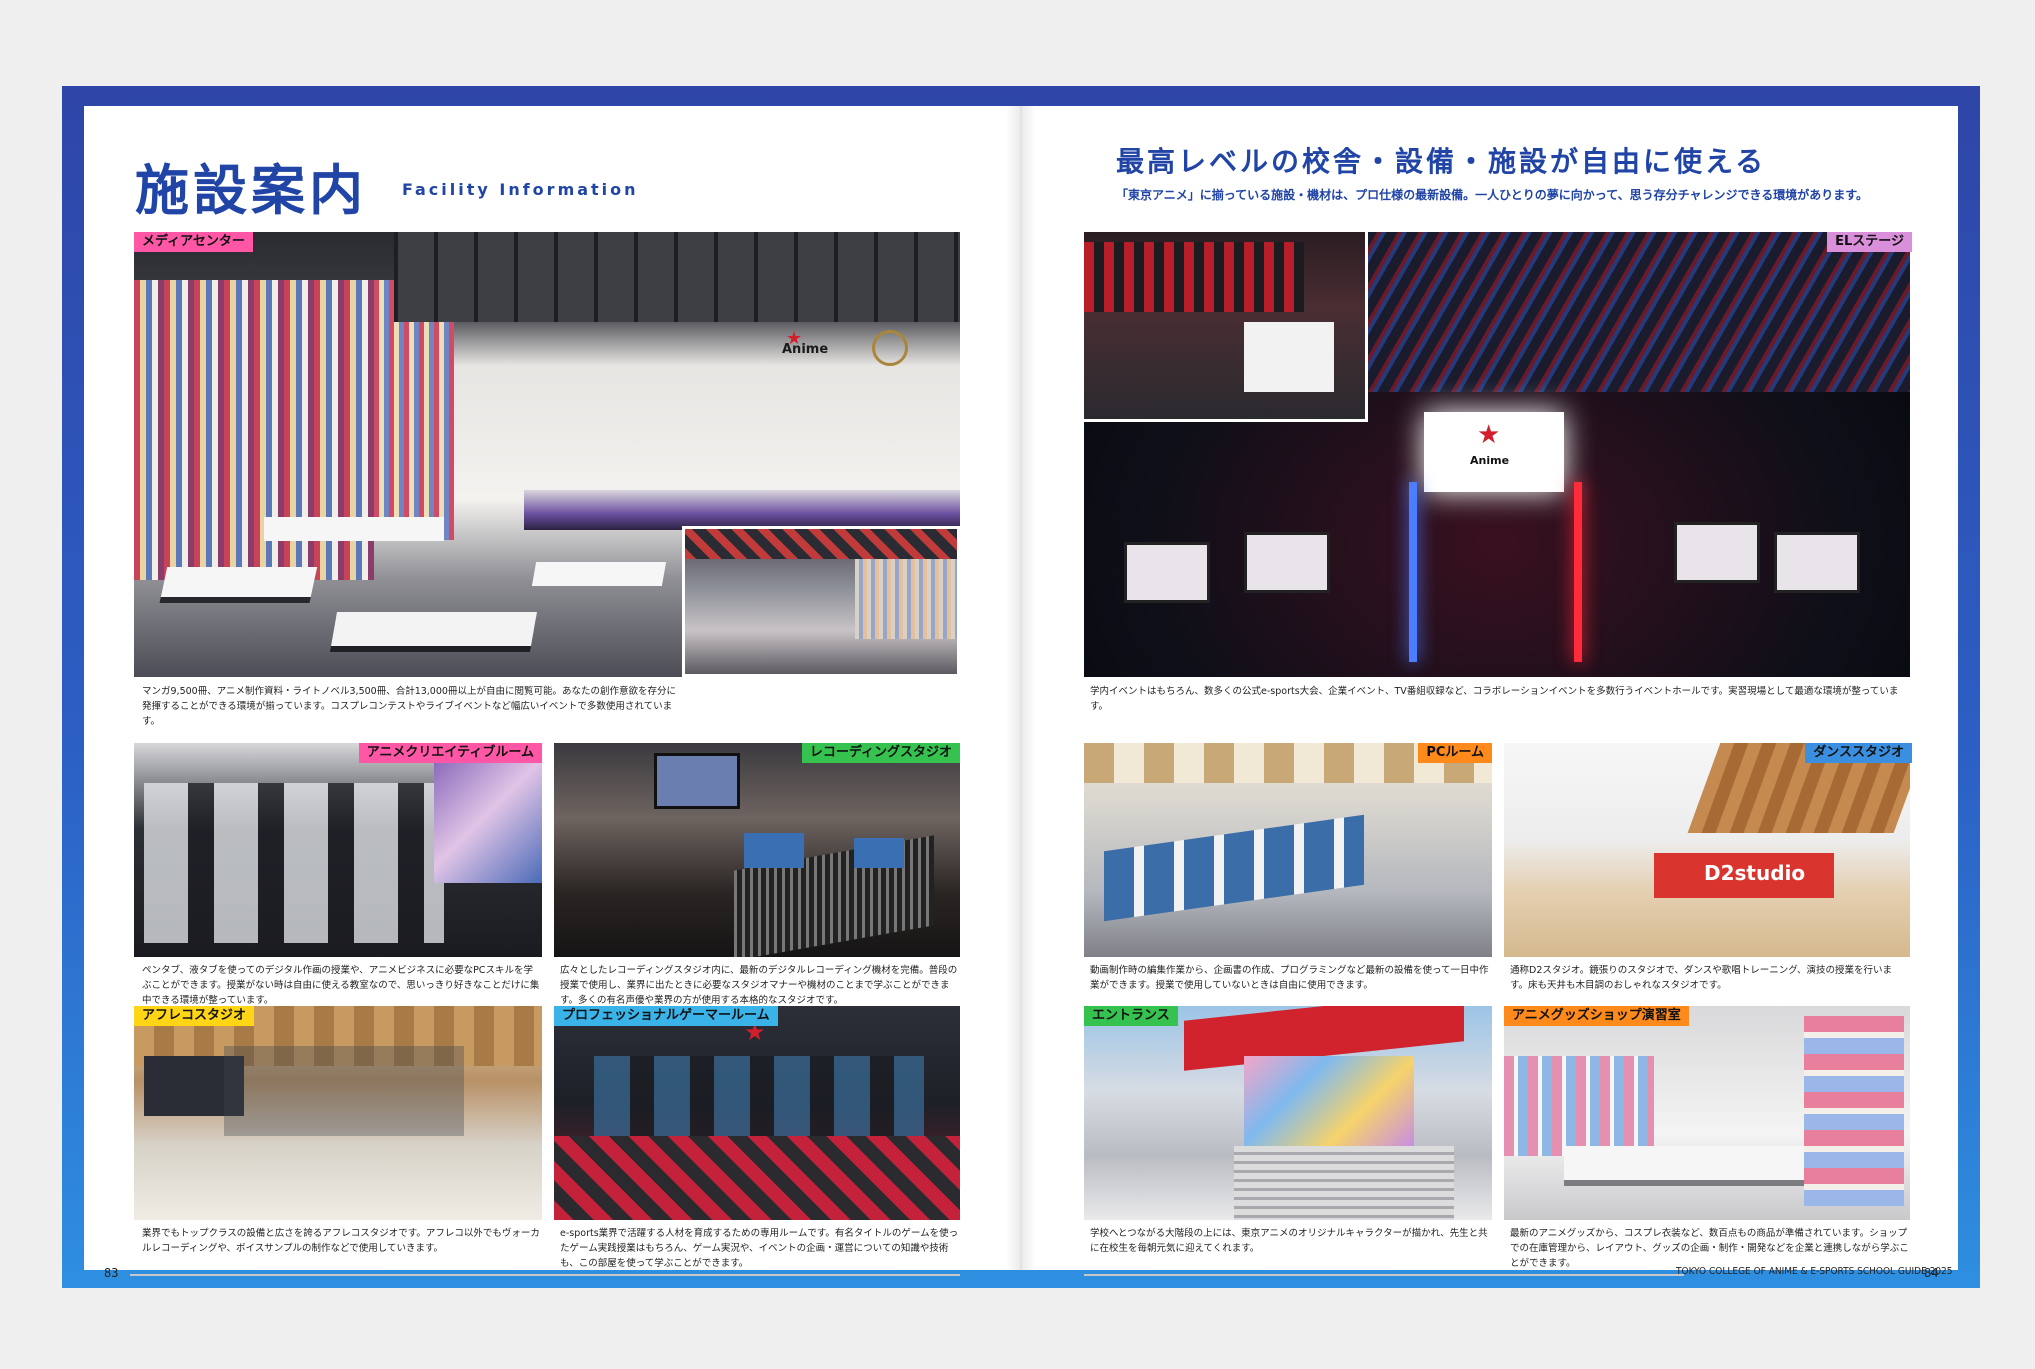  Describe the element at coordinates (545, 1275) in the screenshot. I see `footer-rule-left` at that location.